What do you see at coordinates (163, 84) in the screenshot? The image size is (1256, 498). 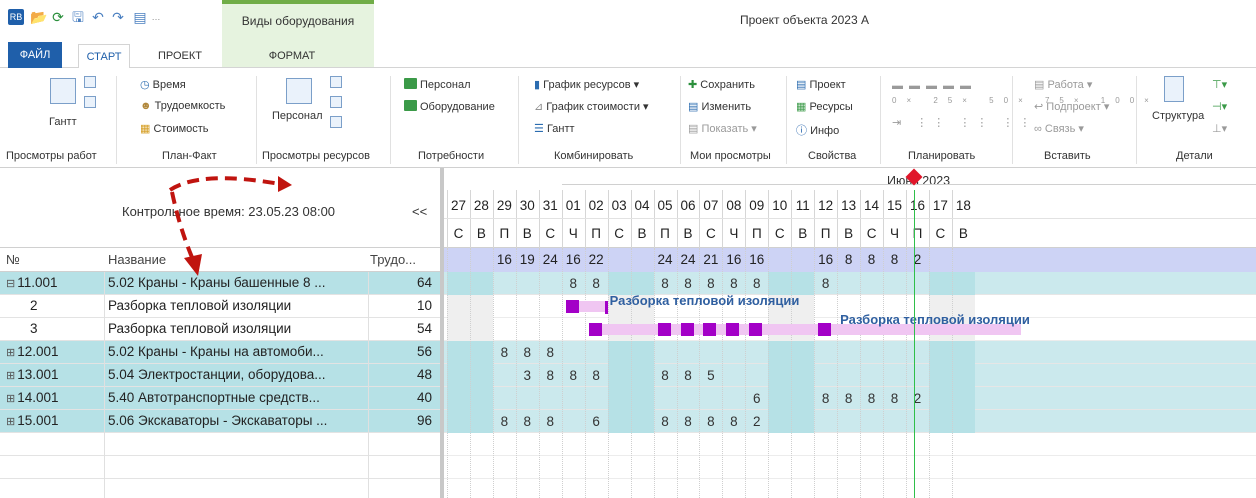 I see `time-button: ◷ Время` at bounding box center [163, 84].